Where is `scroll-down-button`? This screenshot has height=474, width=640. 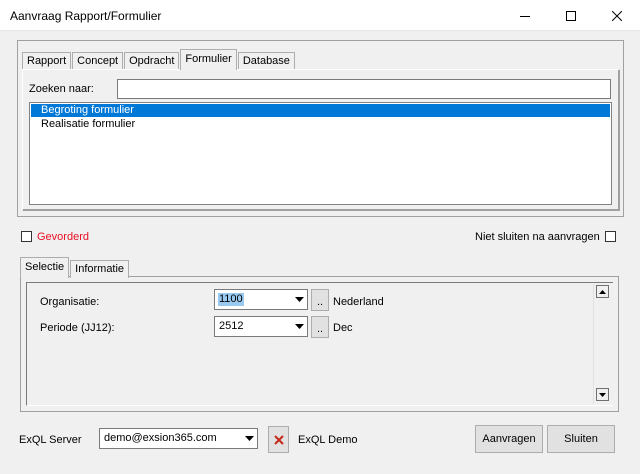 scroll-down-button is located at coordinates (602, 394).